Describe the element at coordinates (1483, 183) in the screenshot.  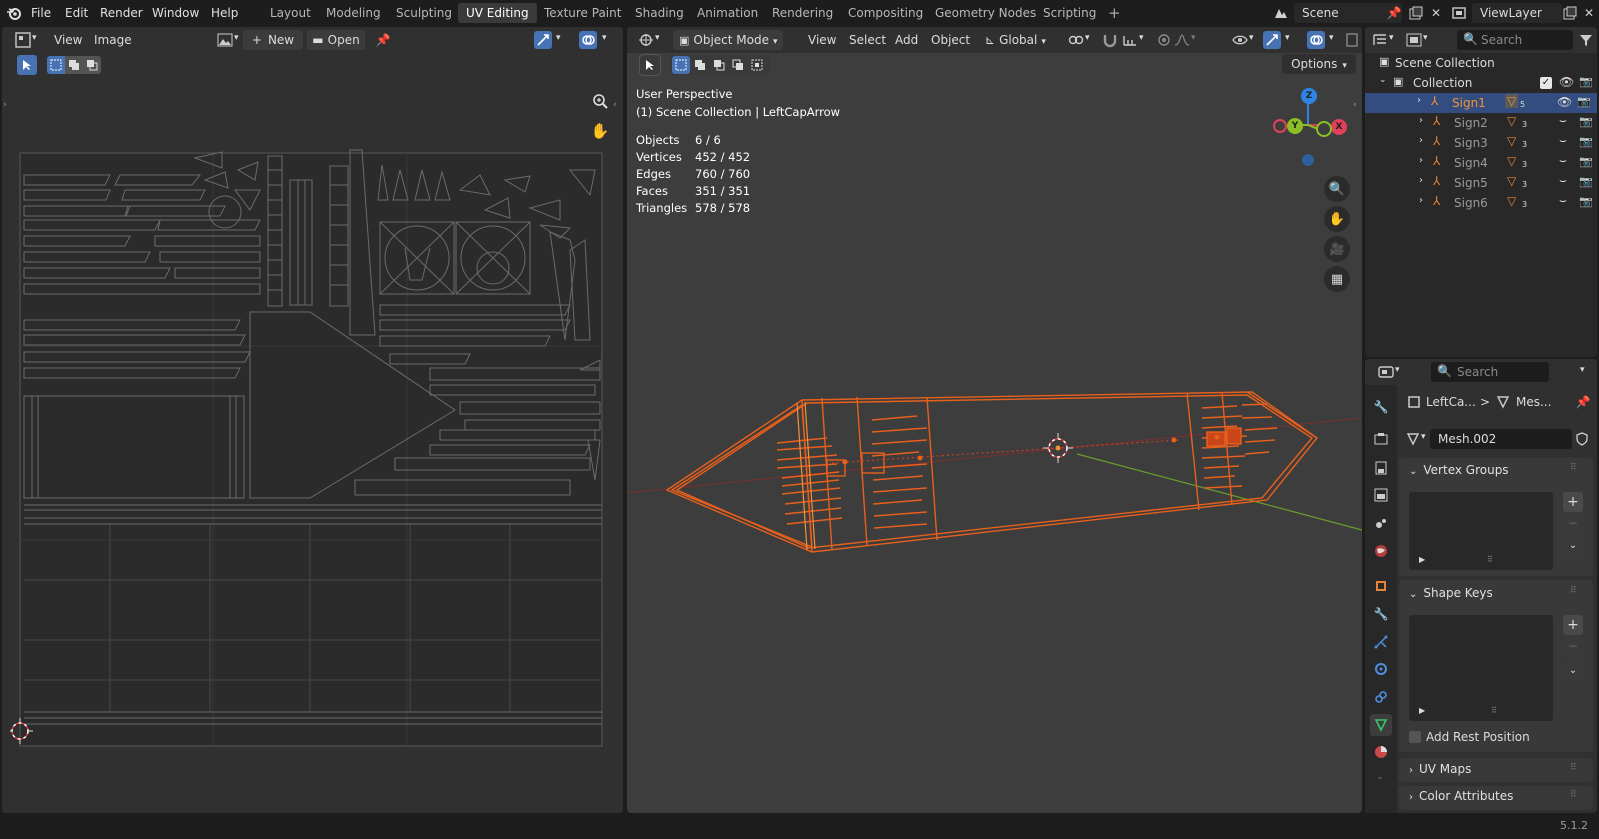
I see `outliner-object-row: › ⅄ Sign5 ▽ 3 ⌣ 📷` at that location.